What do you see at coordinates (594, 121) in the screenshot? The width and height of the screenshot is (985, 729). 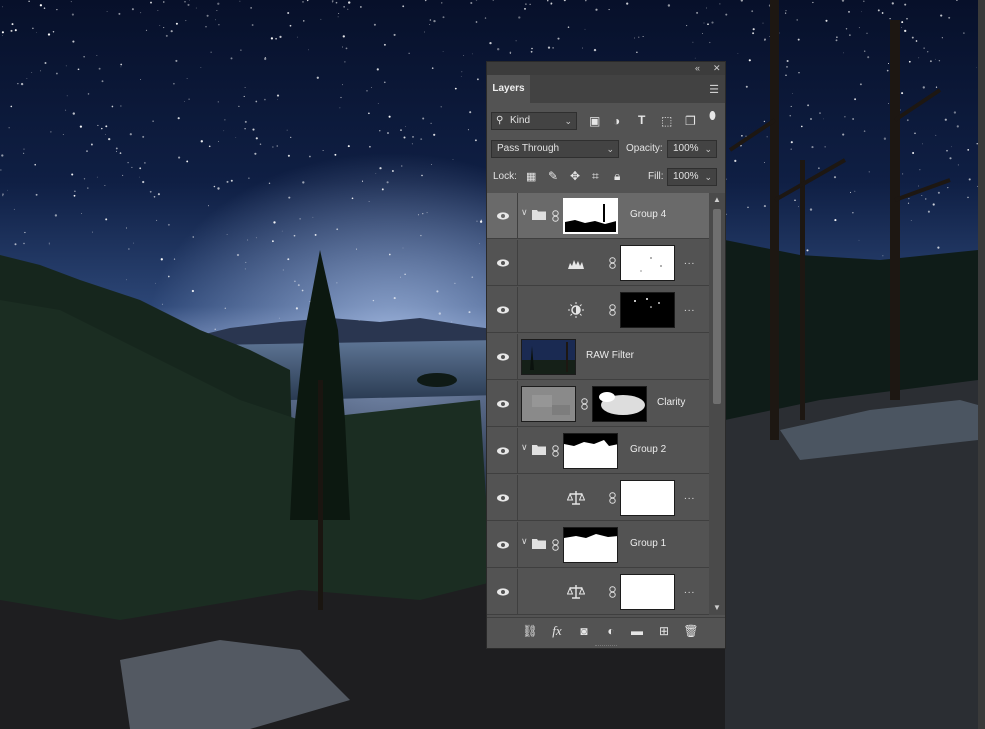 I see `filter-pixel-icon: ▣` at bounding box center [594, 121].